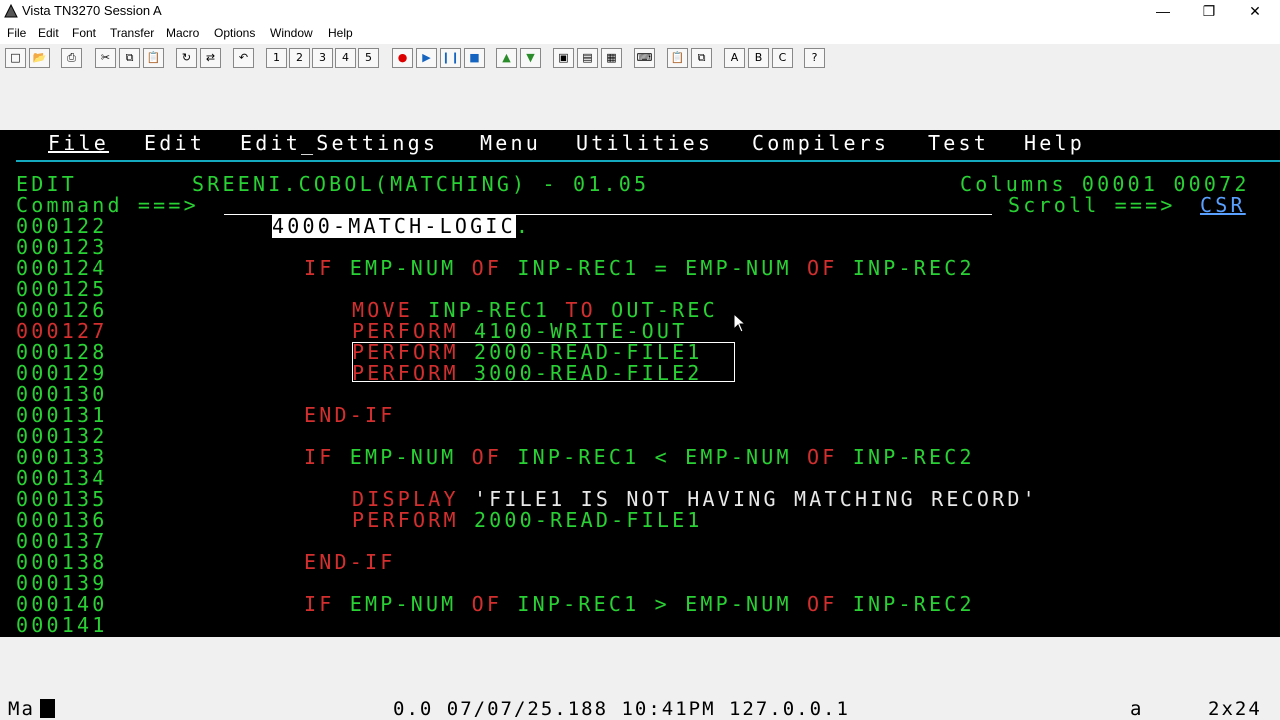 Image resolution: width=1280 pixels, height=720 pixels. I want to click on key-c-button: C, so click(782, 58).